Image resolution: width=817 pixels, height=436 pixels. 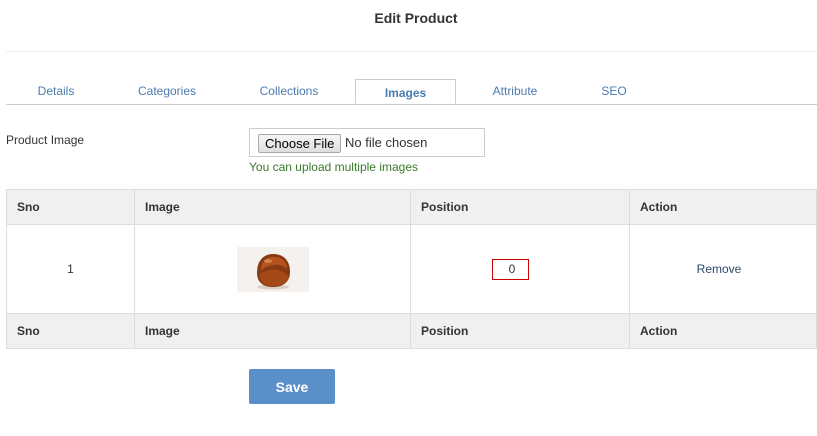 I want to click on header-action: Action, so click(x=723, y=207).